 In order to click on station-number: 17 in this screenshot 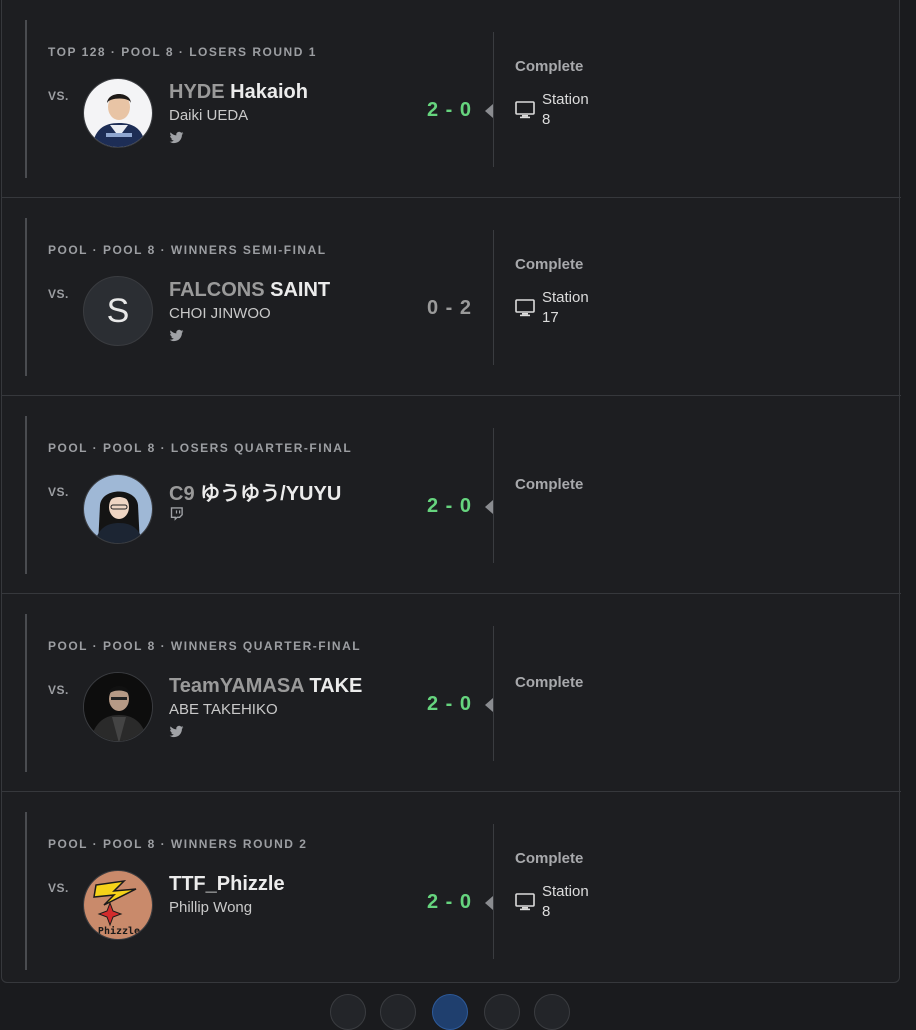, I will do `click(550, 317)`.